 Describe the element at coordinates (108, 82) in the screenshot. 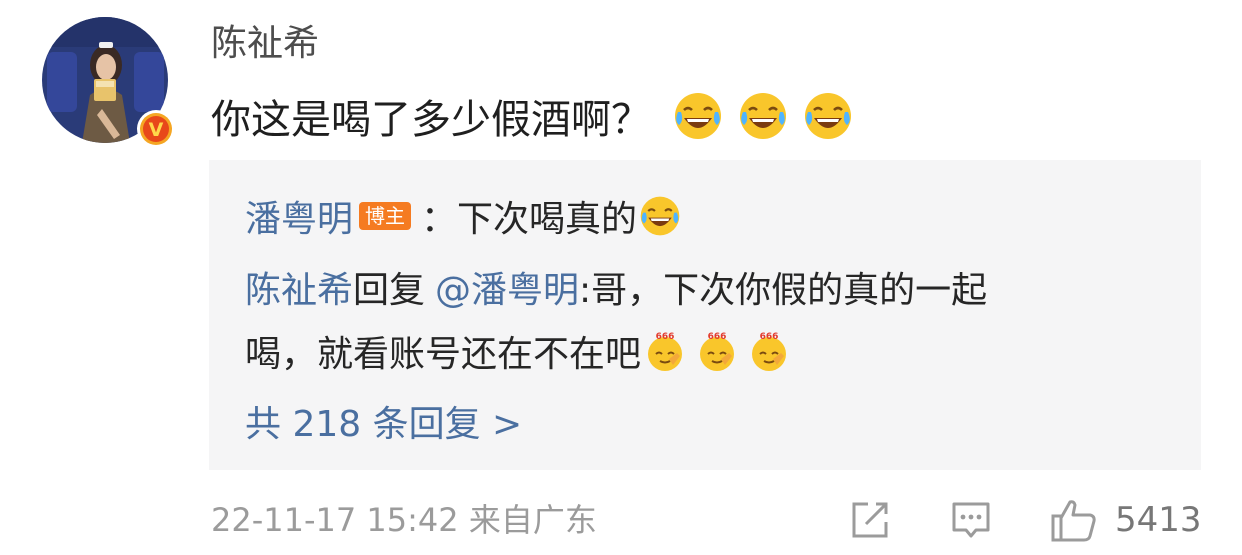

I see `avatar: V` at that location.